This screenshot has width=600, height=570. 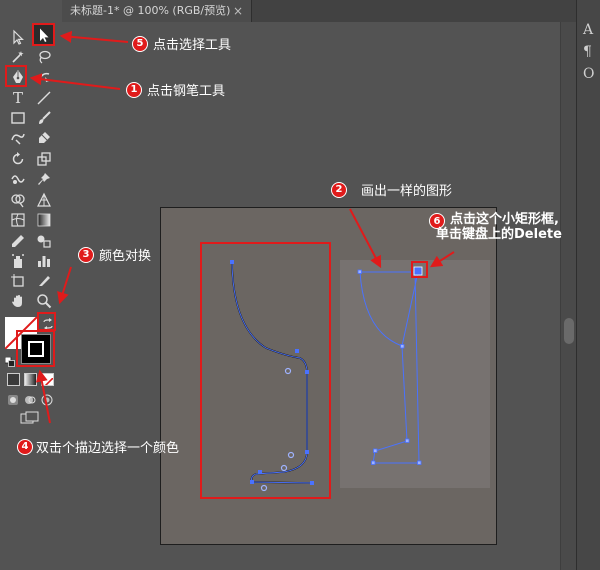 I want to click on default-colors-icon, so click(x=9, y=361).